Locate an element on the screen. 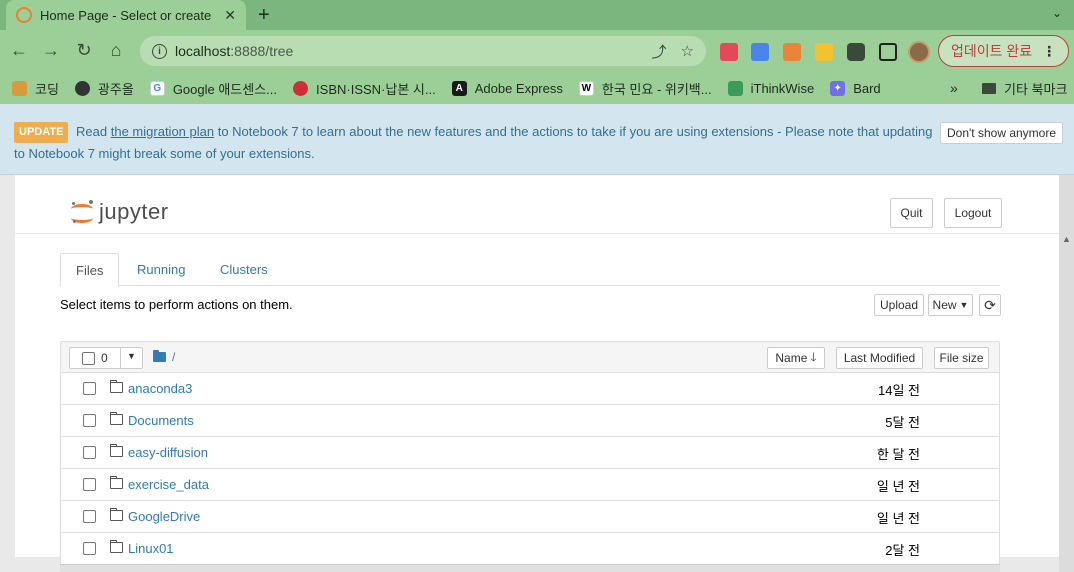 The width and height of the screenshot is (1074, 572). back-icon: ← is located at coordinates (19, 50).